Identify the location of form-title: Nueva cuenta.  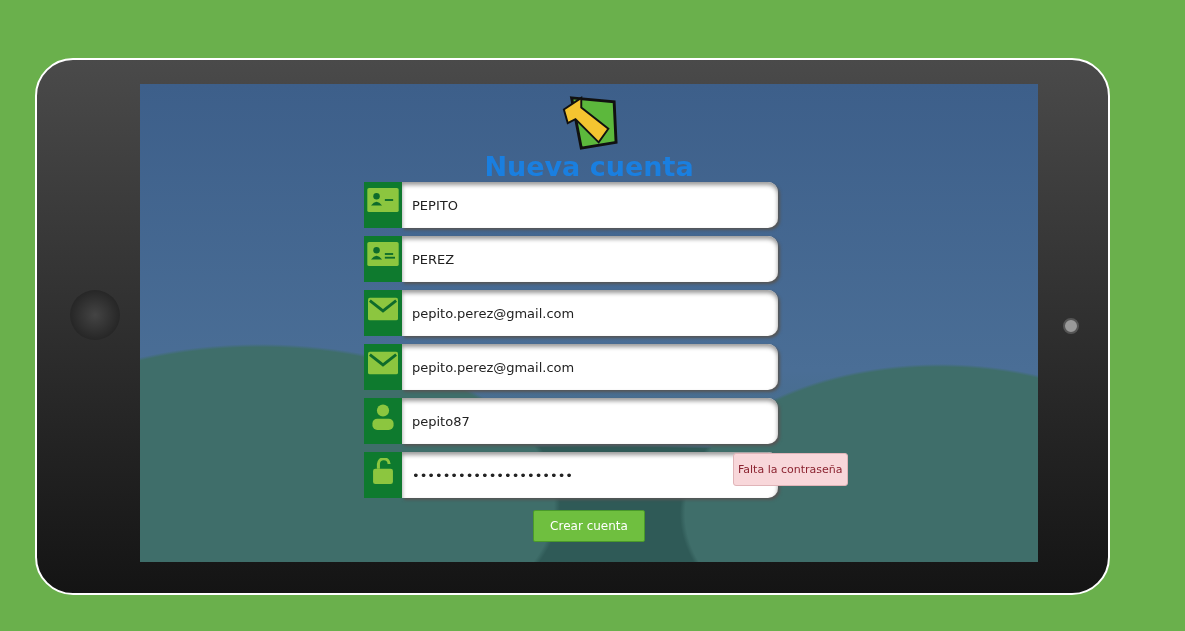
(589, 167).